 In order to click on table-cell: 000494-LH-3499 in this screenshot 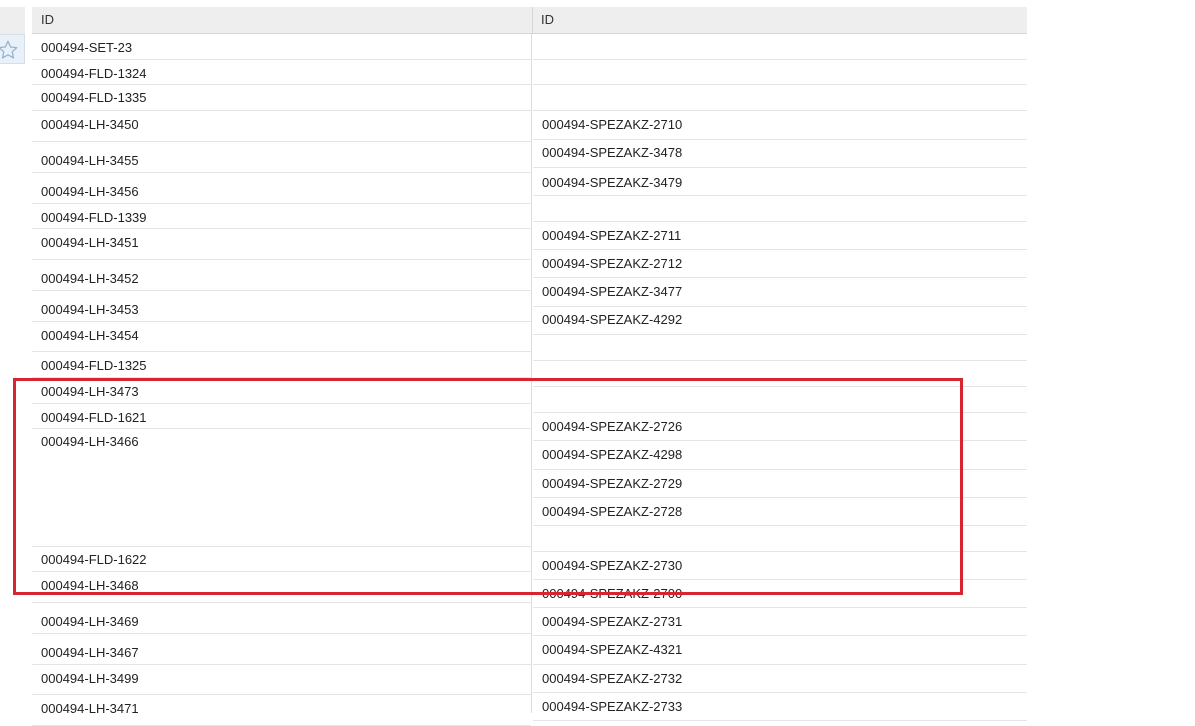, I will do `click(281, 680)`.